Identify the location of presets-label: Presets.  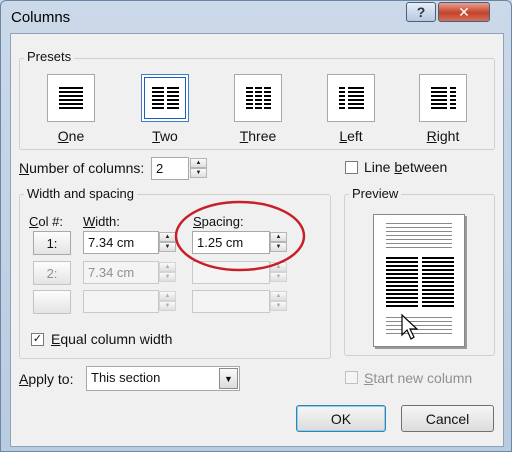
(49, 56).